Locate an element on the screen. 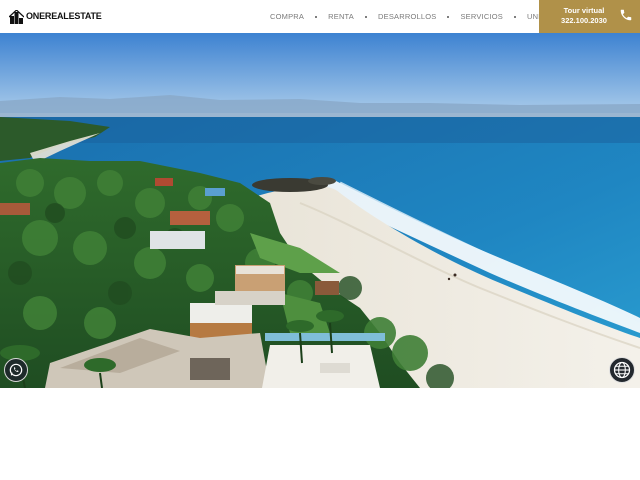 This screenshot has width=640, height=480. main-nav: COMPRA RENTA DESARROLLOS SERVICIOS UNETE is located at coordinates (411, 16).